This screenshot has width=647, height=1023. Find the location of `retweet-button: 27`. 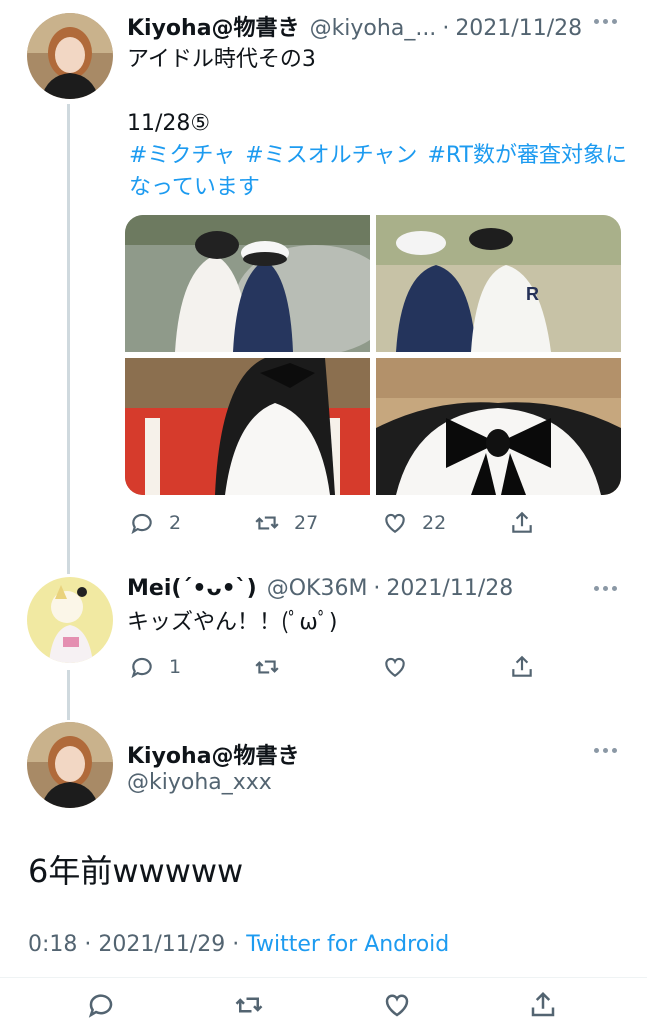

retweet-button: 27 is located at coordinates (318, 523).